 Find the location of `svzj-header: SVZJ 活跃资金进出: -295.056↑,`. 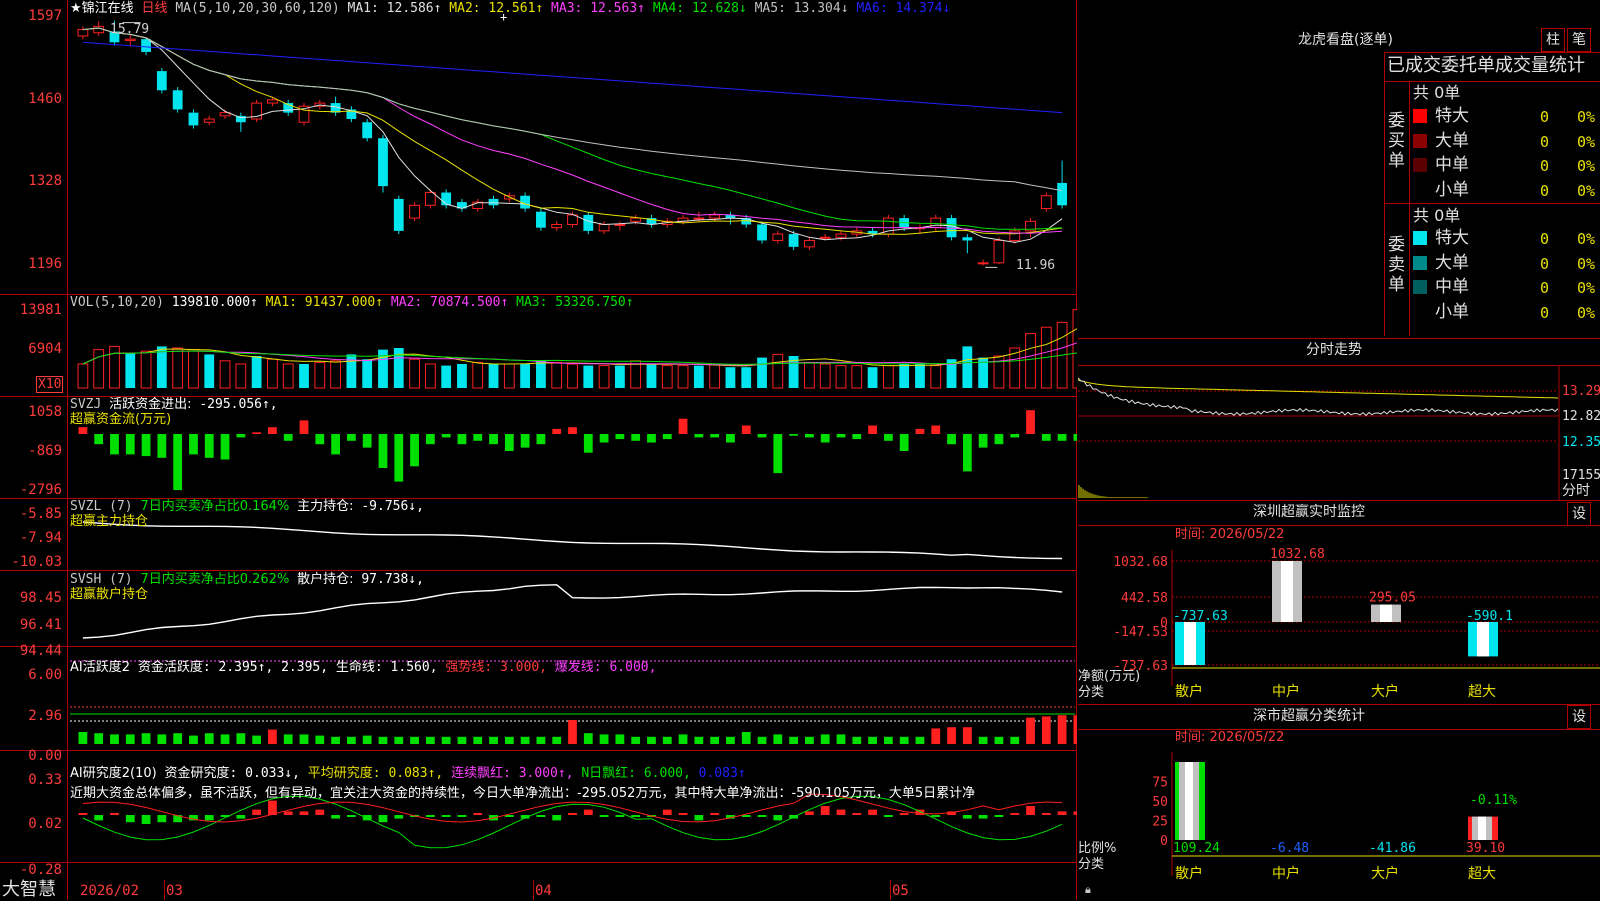

svzj-header: SVZJ 活跃资金进出: -295.056↑, is located at coordinates (174, 404).